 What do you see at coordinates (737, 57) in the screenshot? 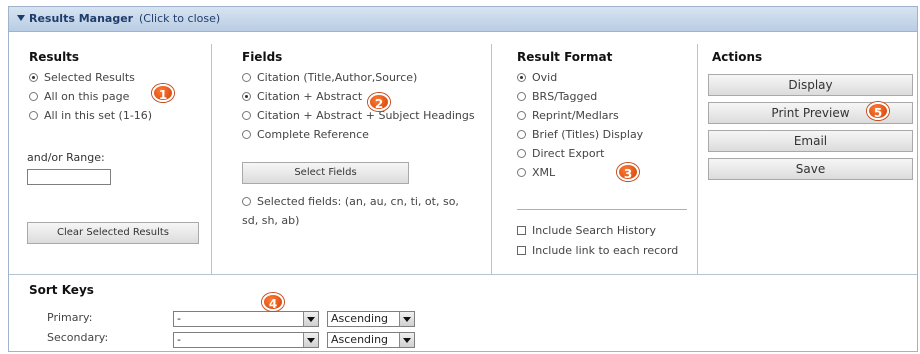
I see `actions-title: Actions` at bounding box center [737, 57].